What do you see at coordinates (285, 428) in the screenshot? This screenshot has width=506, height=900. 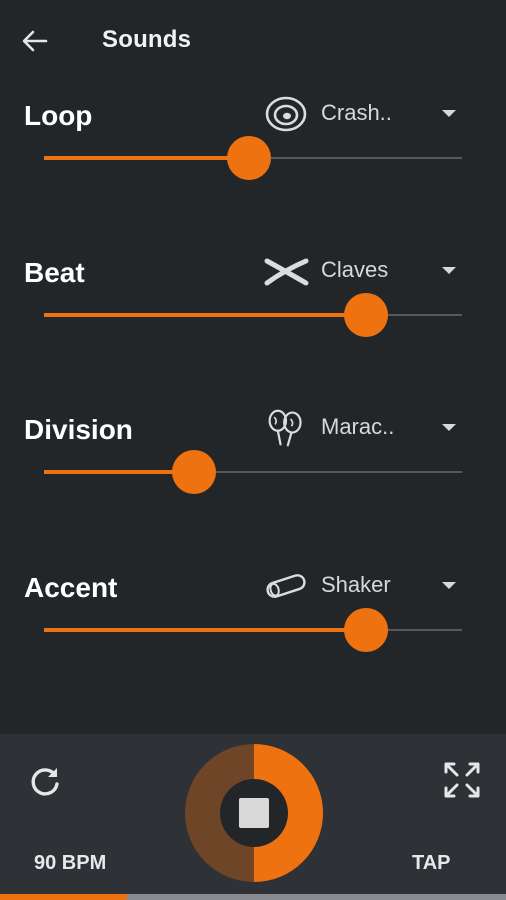 I see `maracas-icon` at bounding box center [285, 428].